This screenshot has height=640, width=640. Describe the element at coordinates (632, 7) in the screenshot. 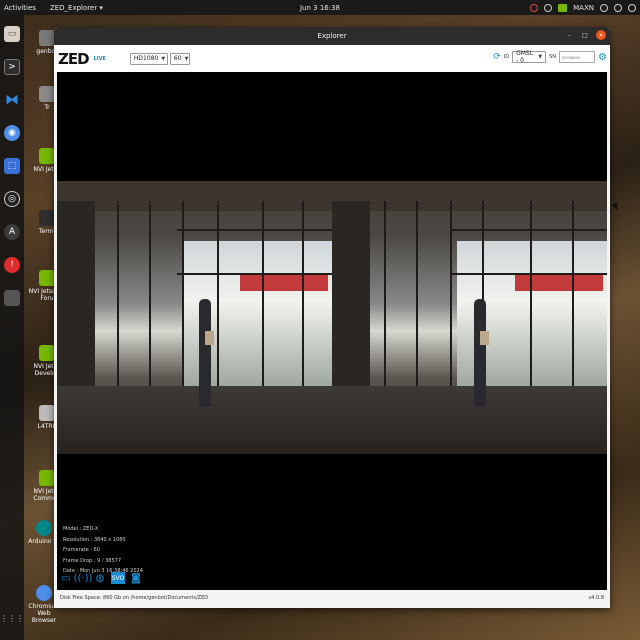

I see `power-icon` at that location.